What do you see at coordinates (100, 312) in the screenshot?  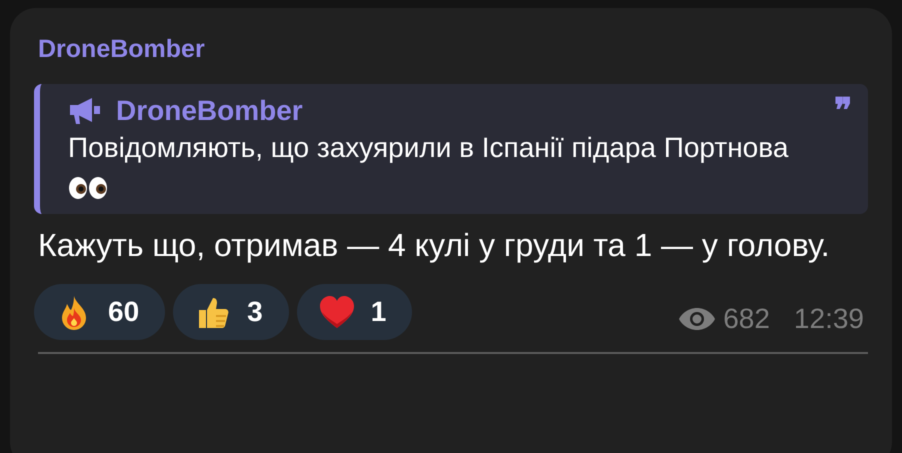 I see `reaction-button: 60` at bounding box center [100, 312].